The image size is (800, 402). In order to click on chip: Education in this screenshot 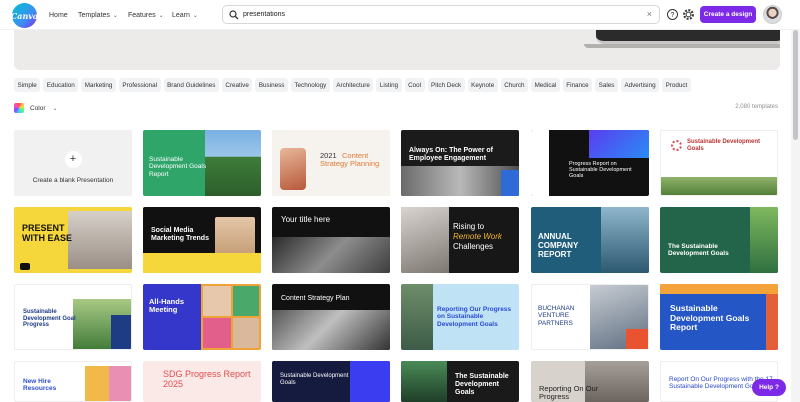, I will do `click(61, 85)`.